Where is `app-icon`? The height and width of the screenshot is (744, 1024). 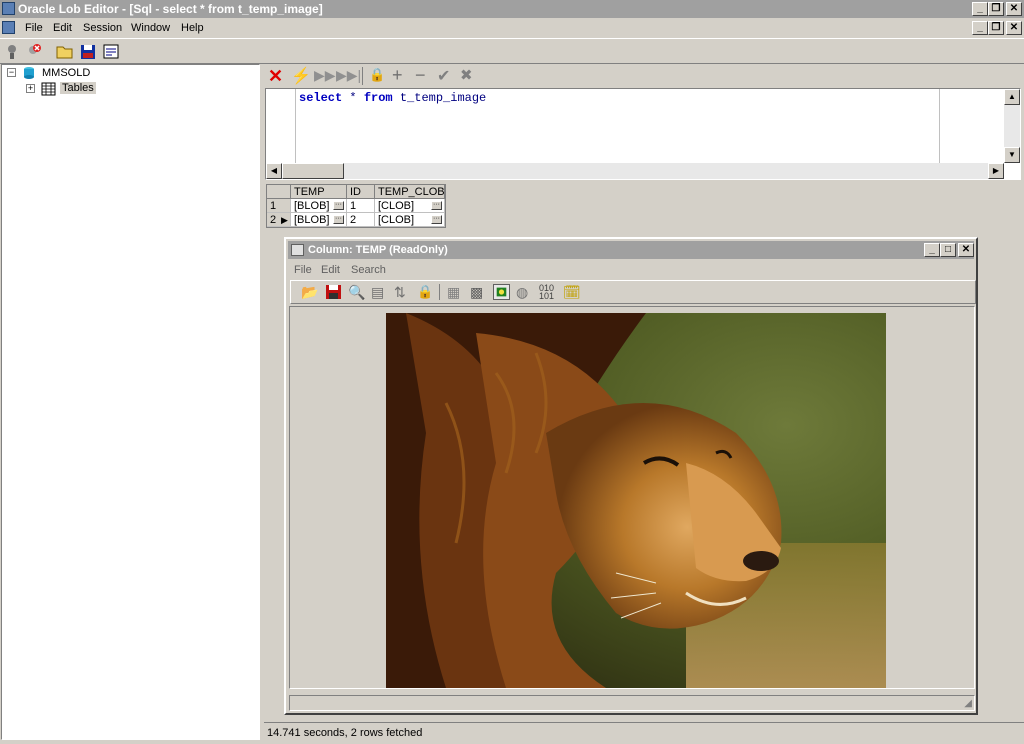 app-icon is located at coordinates (8, 8).